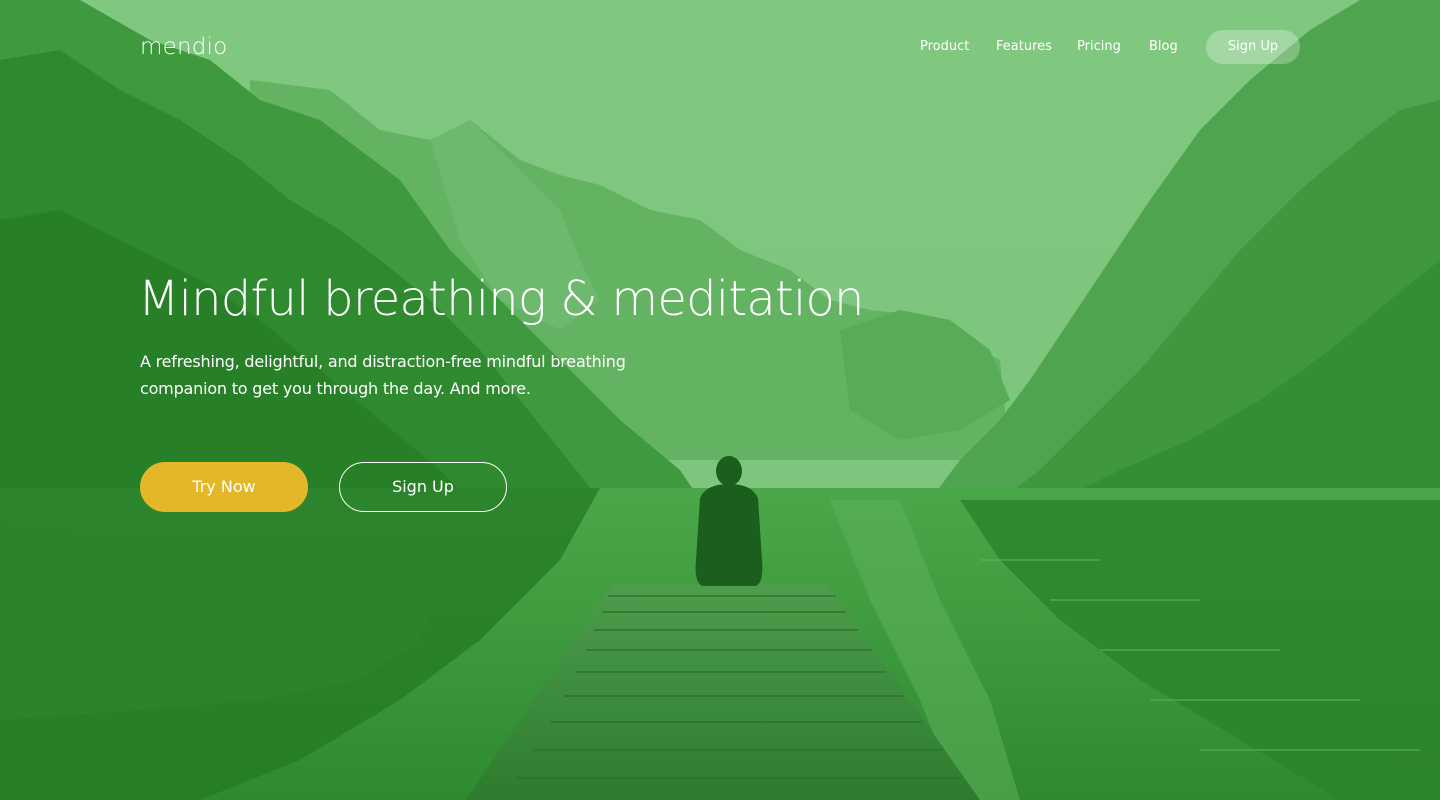  What do you see at coordinates (224, 487) in the screenshot?
I see `try-now-button: Try Now` at bounding box center [224, 487].